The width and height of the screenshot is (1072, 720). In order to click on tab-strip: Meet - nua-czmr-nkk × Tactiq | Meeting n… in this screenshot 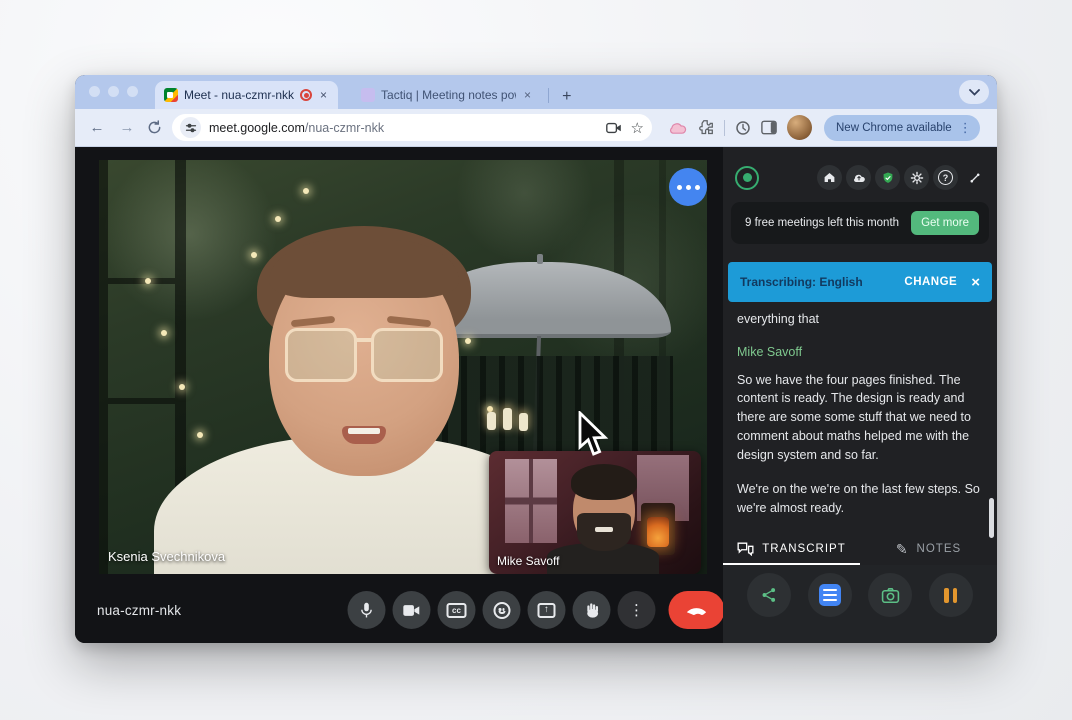, I will do `click(536, 92)`.